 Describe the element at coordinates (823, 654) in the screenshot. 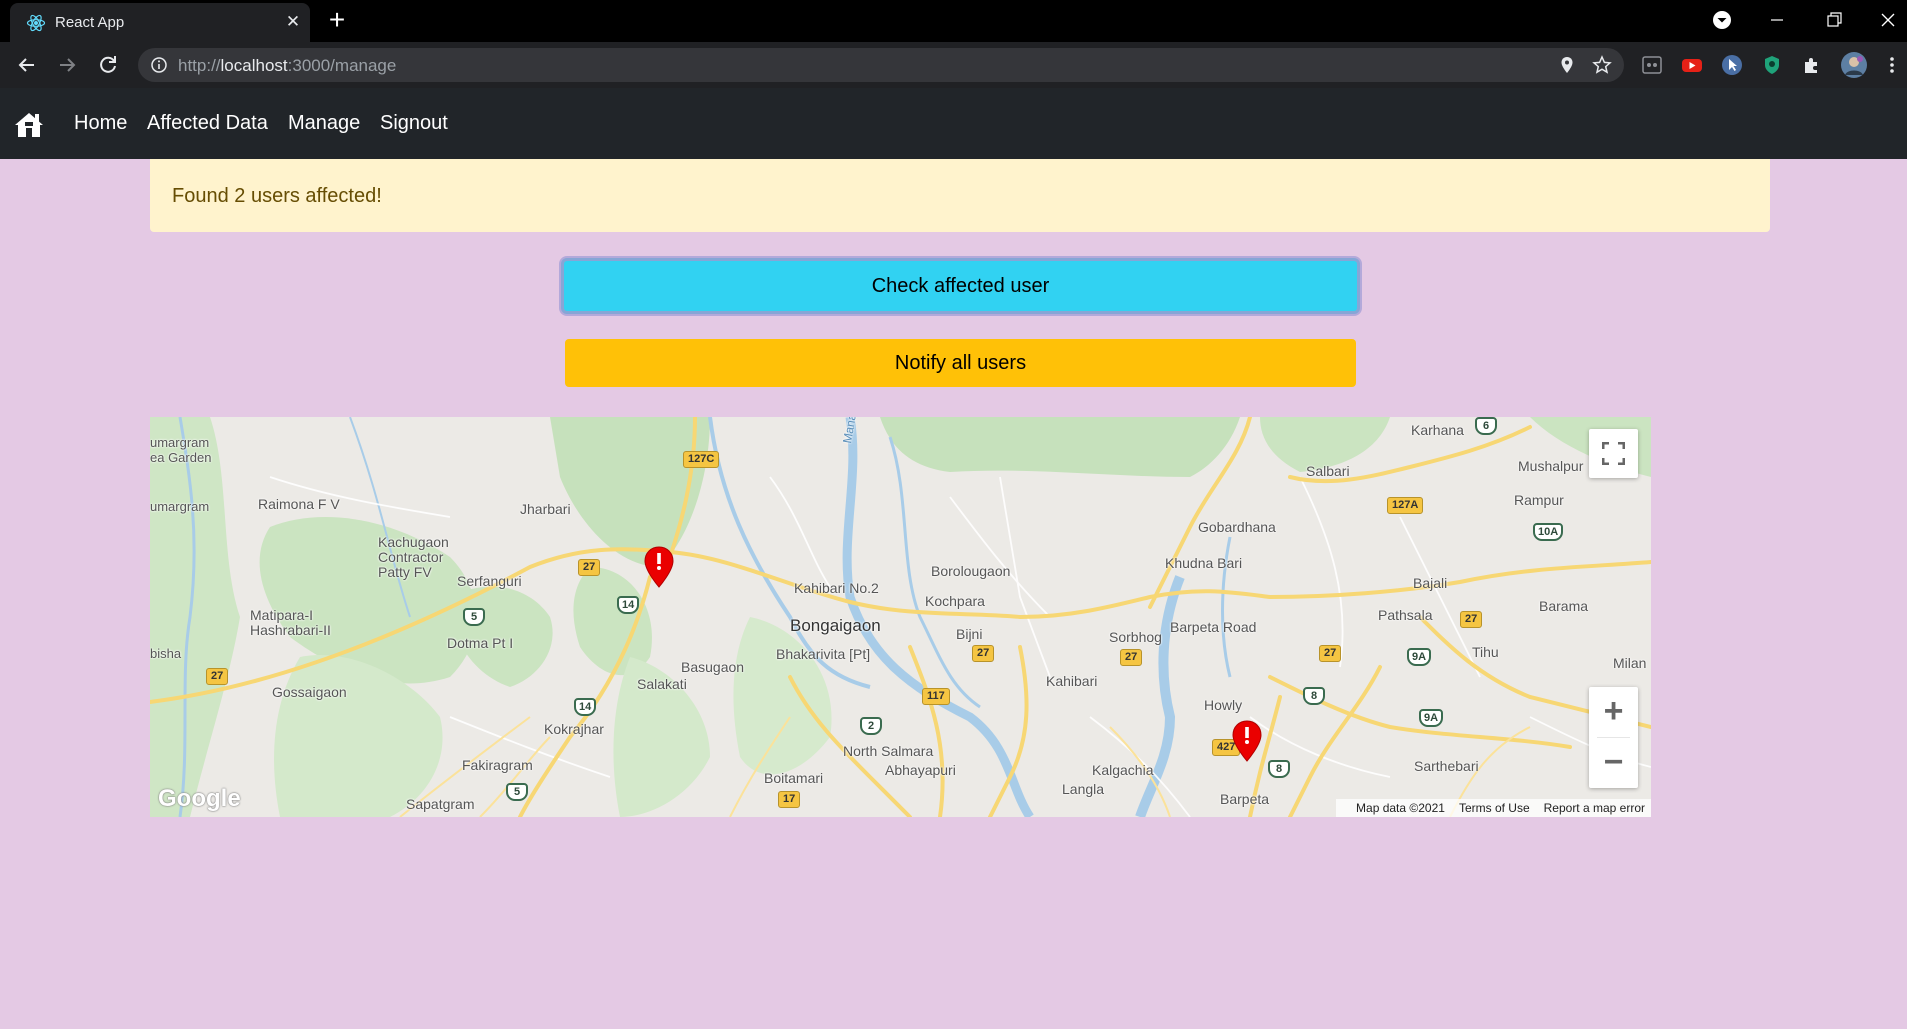

I see `map-label: Bhakarivita [Pt]` at that location.